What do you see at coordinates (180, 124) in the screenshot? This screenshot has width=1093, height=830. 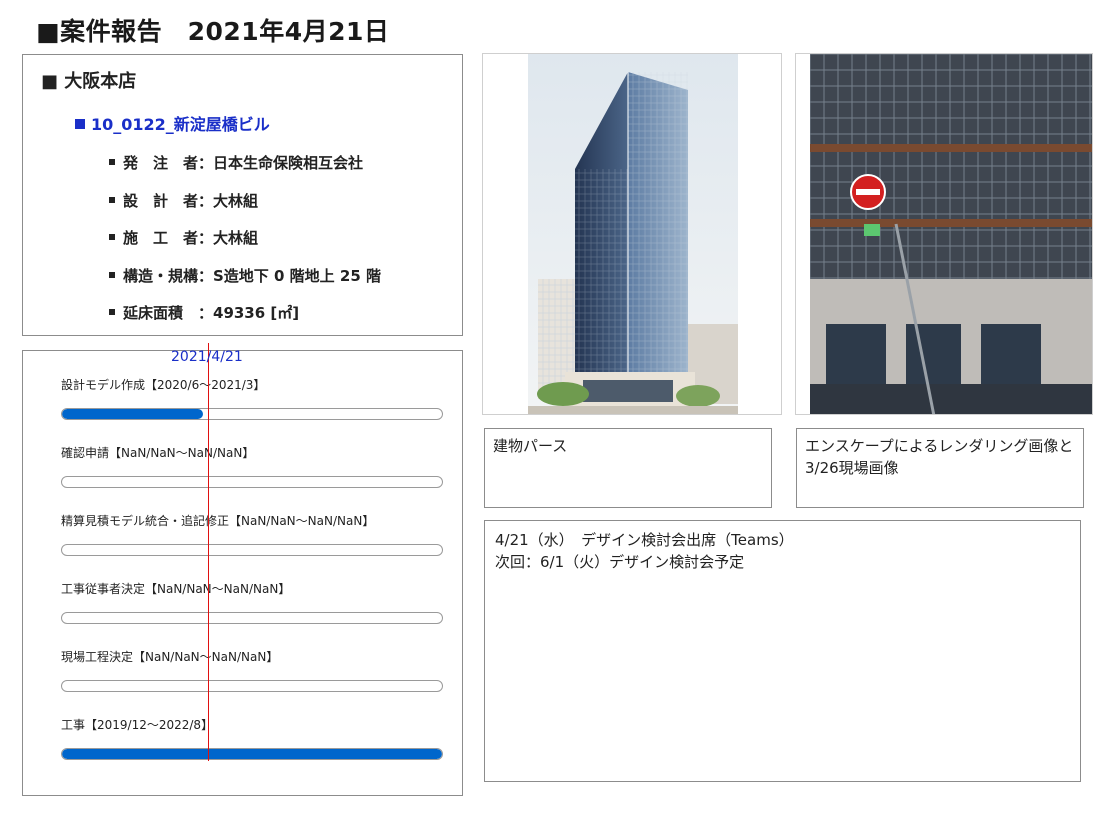 I see `project-name-text: 10_0122_新淀屋橋ビル` at bounding box center [180, 124].